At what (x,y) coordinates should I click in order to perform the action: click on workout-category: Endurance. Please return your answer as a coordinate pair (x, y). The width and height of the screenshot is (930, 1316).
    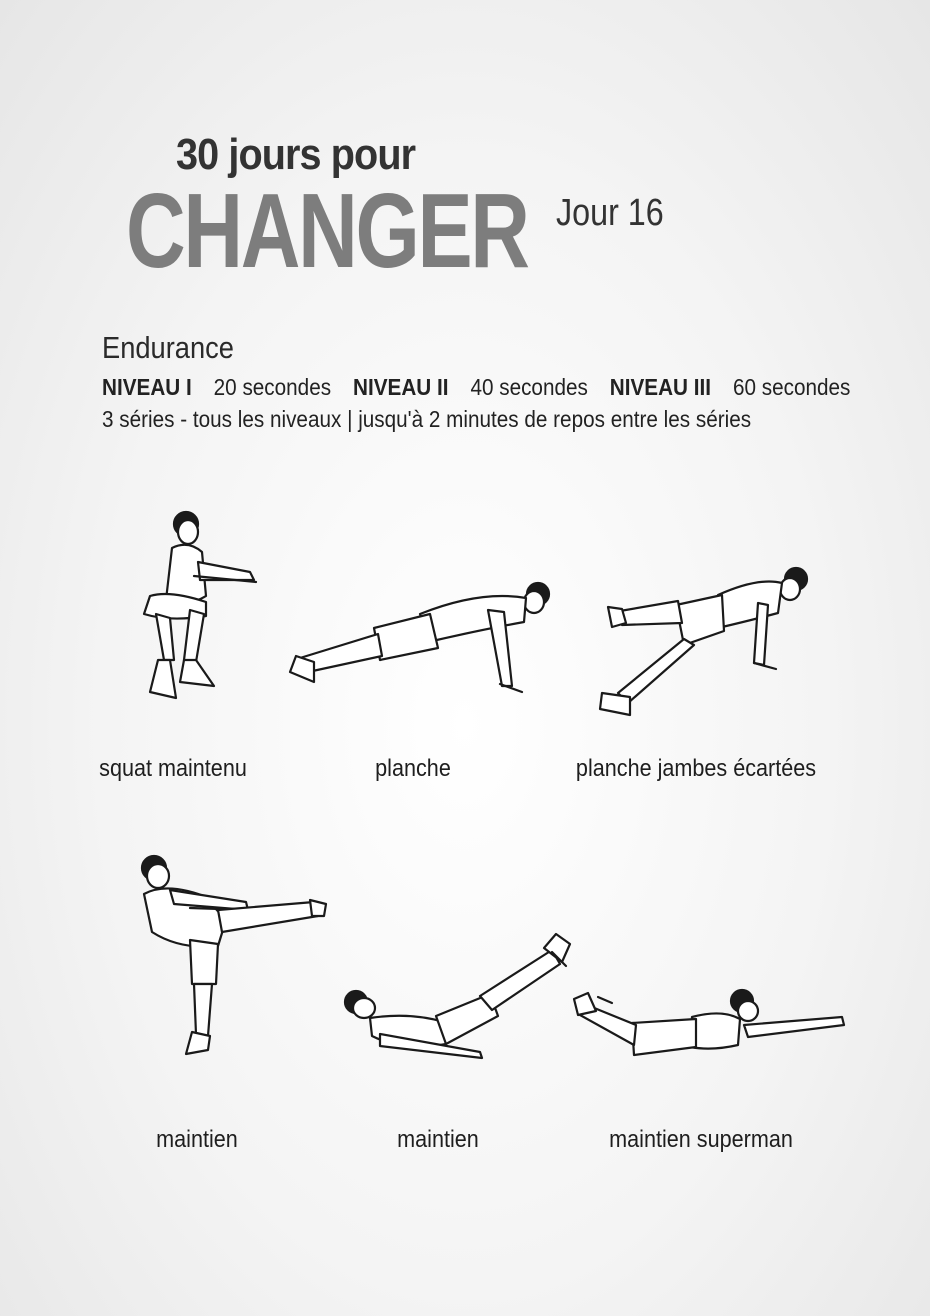
    Looking at the image, I should click on (168, 347).